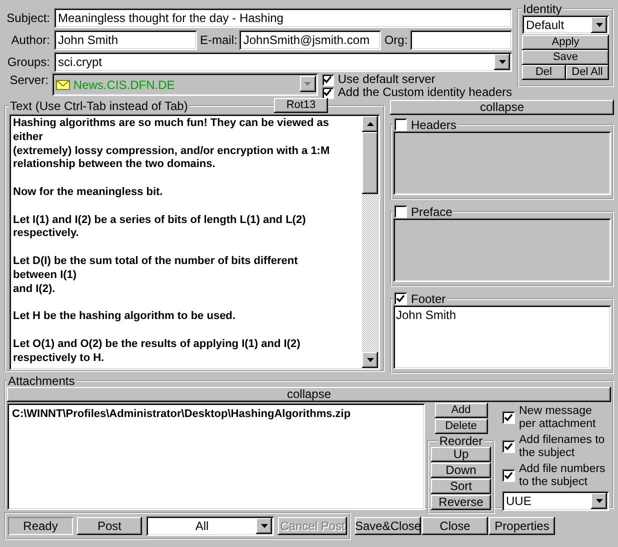 The image size is (618, 547). Describe the element at coordinates (461, 502) in the screenshot. I see `reorder-button: Reverse` at that location.